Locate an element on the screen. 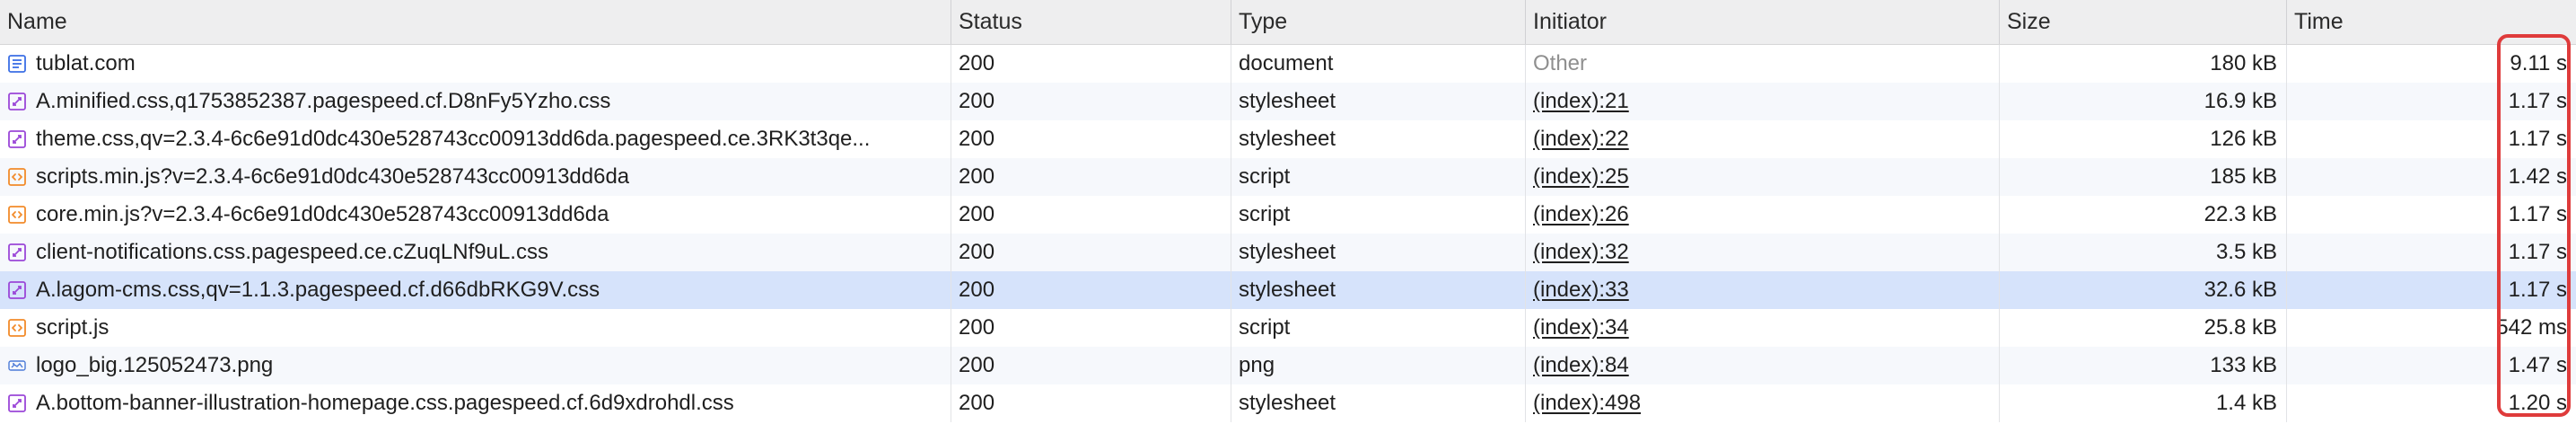 The height and width of the screenshot is (424, 2576). initiator-link: (index):33 is located at coordinates (1581, 291).